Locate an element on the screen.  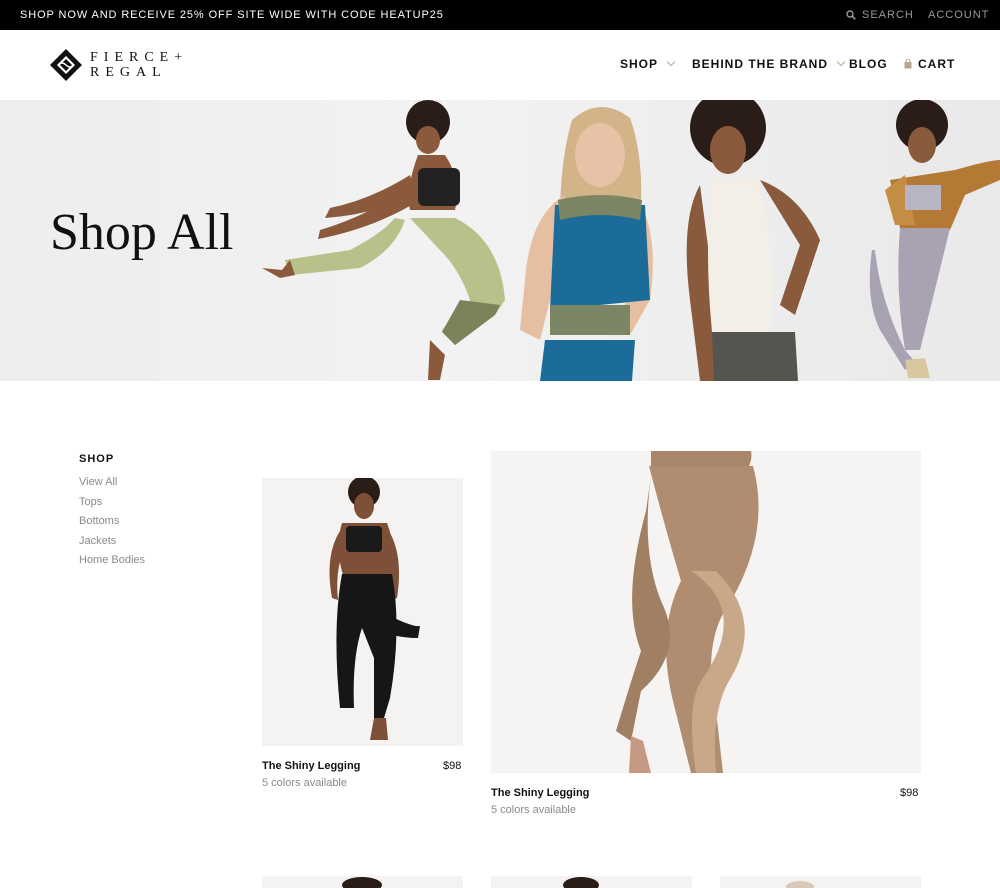
logo-wordmark: FIERCE+ REGAL is located at coordinates (139, 65).